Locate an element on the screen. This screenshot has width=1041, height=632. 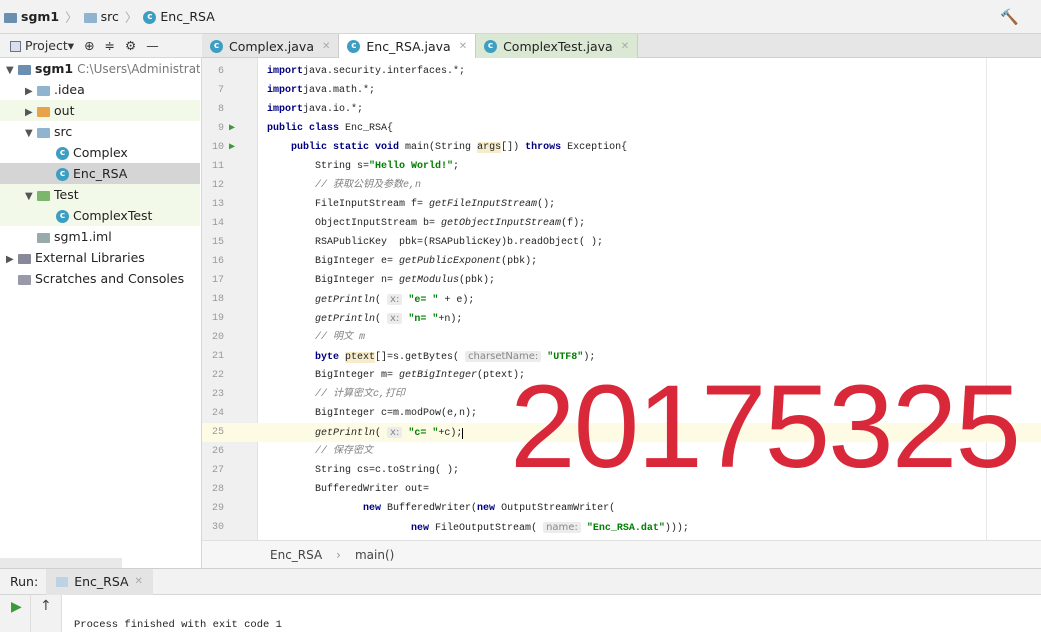
crumb-method: main() is located at coordinates (374, 555).